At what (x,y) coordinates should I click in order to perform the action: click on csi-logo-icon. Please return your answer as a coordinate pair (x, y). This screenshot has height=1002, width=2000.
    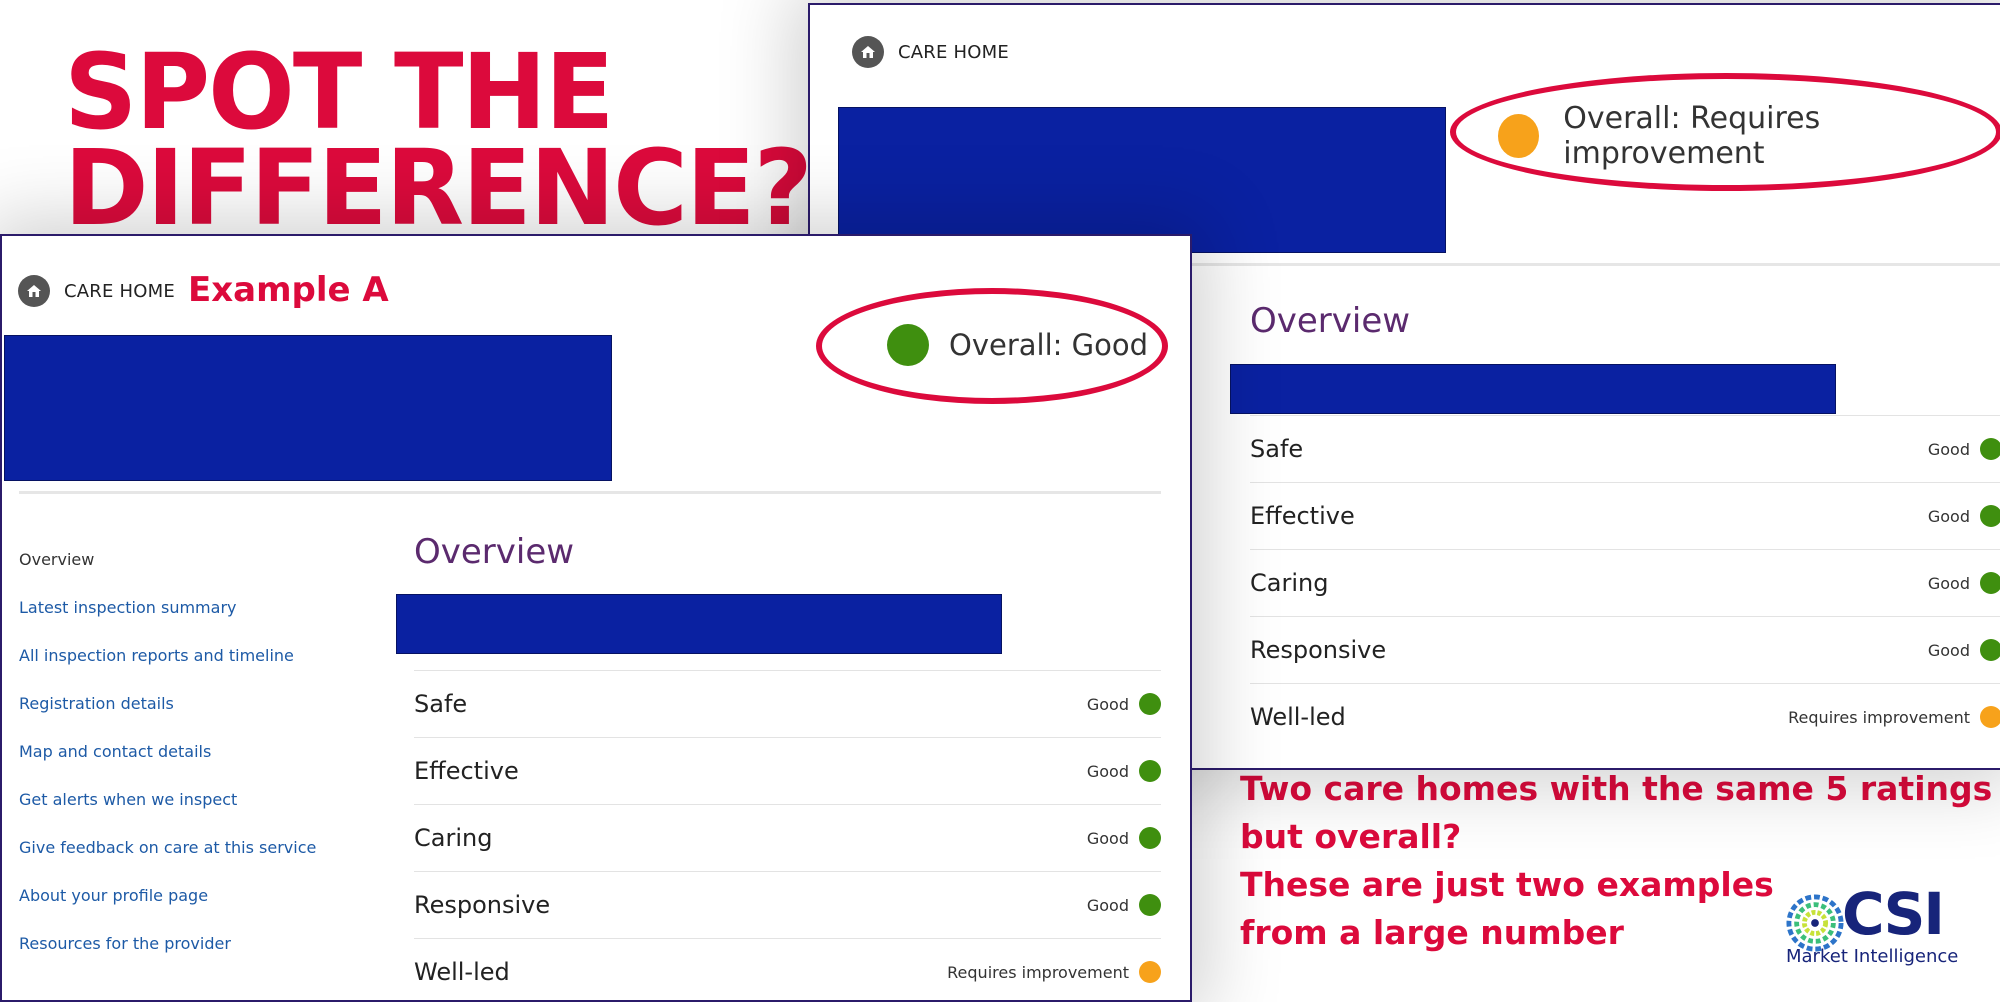
    Looking at the image, I should click on (1815, 923).